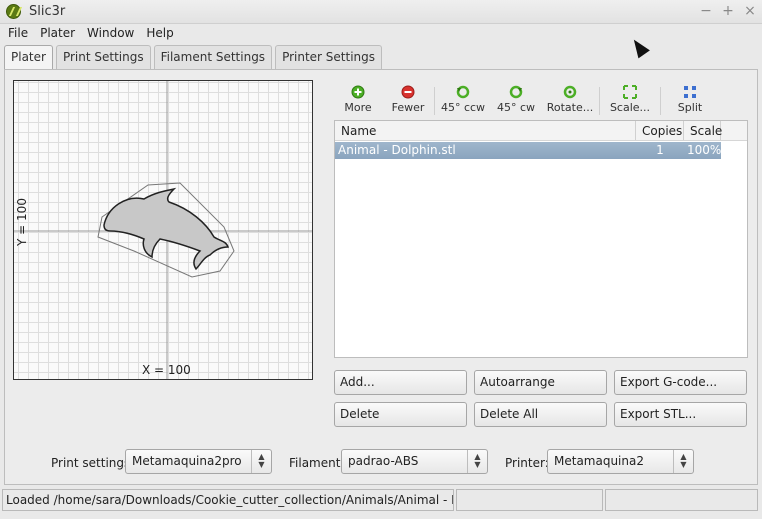  Describe the element at coordinates (28, 57) in the screenshot. I see `tab-plater: Plater` at that location.